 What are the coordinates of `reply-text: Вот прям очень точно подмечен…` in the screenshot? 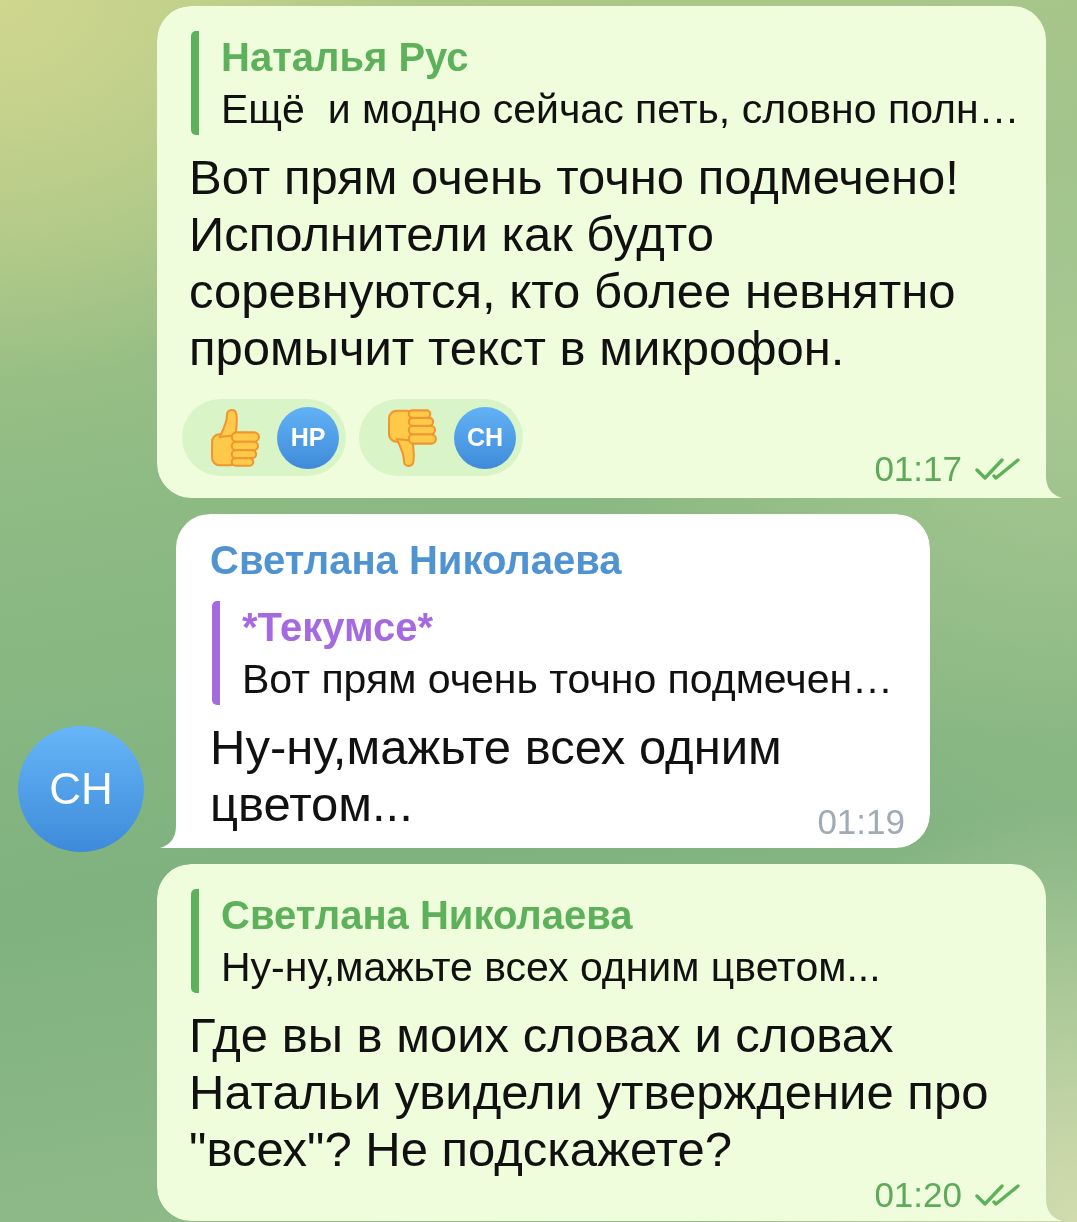 It's located at (568, 679).